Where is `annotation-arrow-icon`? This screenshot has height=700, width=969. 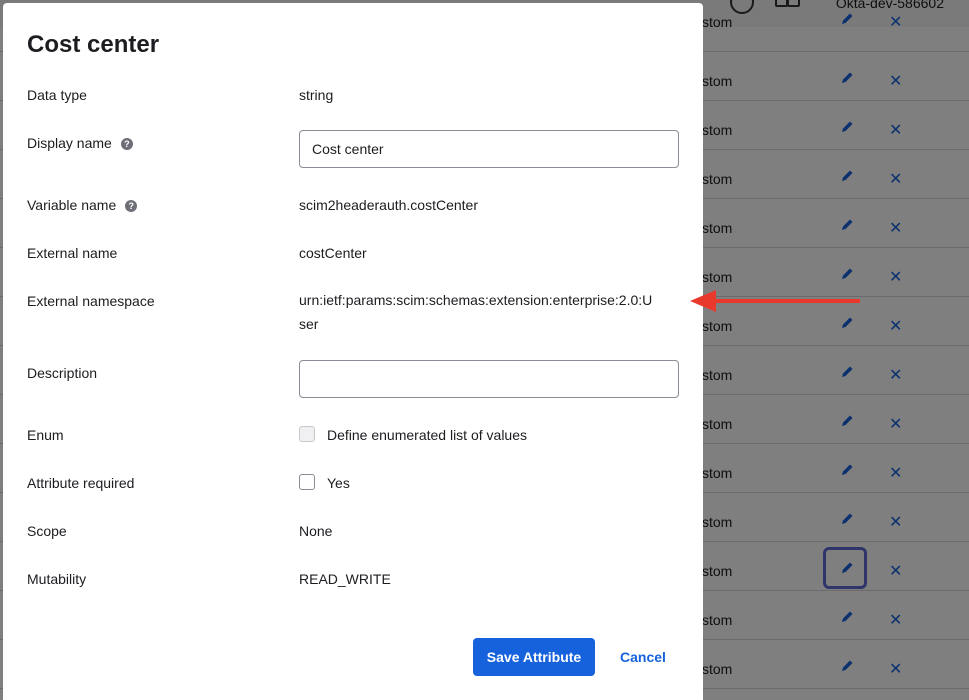 annotation-arrow-icon is located at coordinates (775, 301).